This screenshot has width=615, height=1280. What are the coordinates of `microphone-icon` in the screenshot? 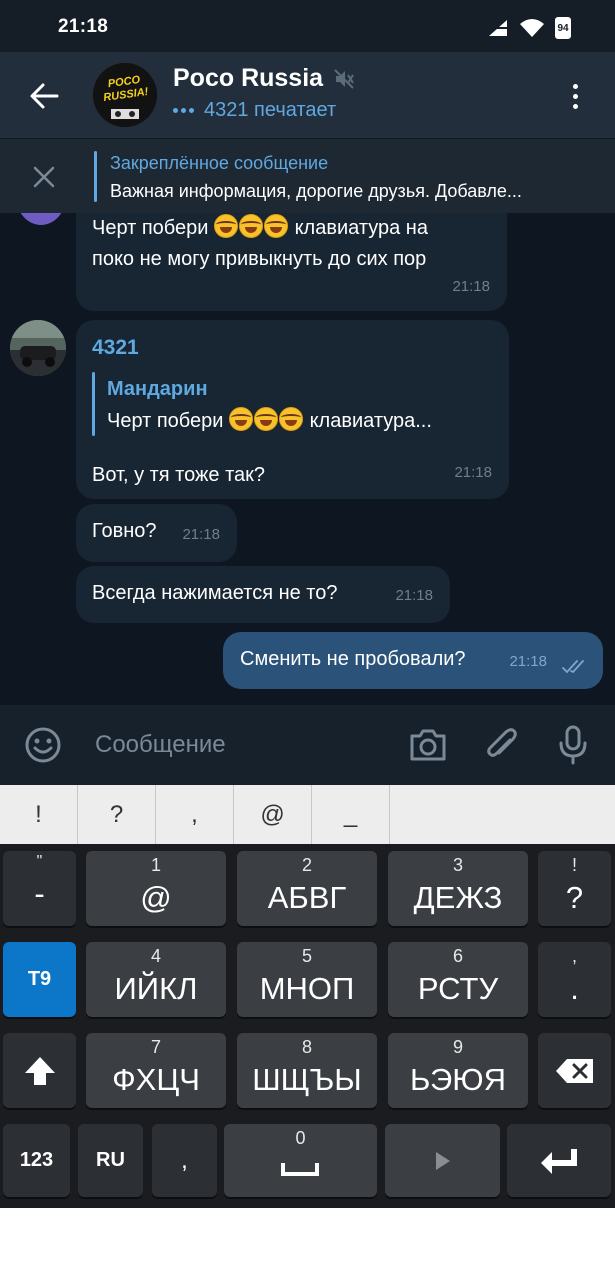 It's located at (573, 745).